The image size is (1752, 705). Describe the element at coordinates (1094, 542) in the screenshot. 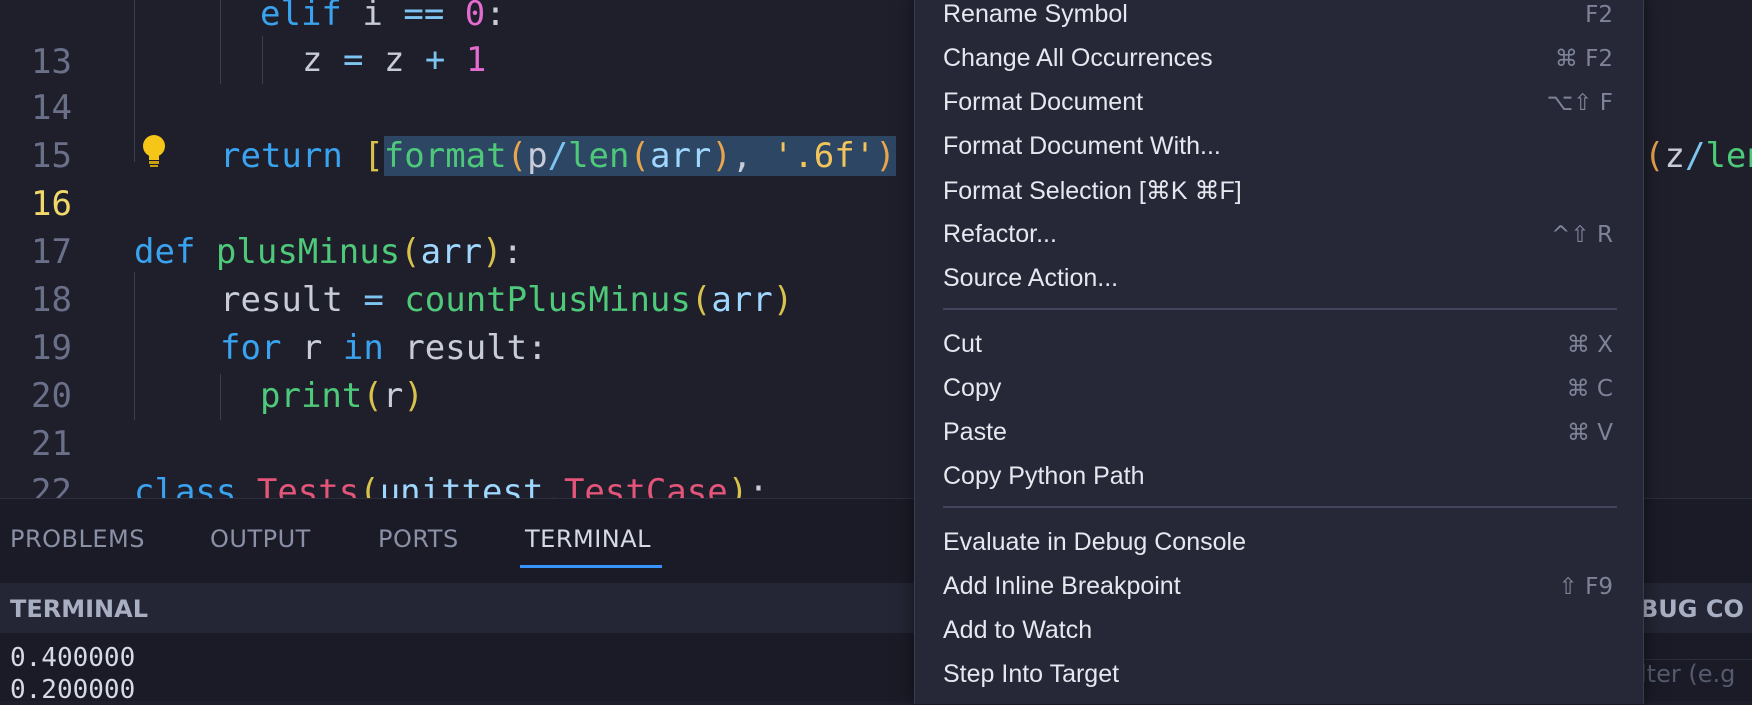

I see `menu-item-label: Evaluate in Debug Console` at that location.